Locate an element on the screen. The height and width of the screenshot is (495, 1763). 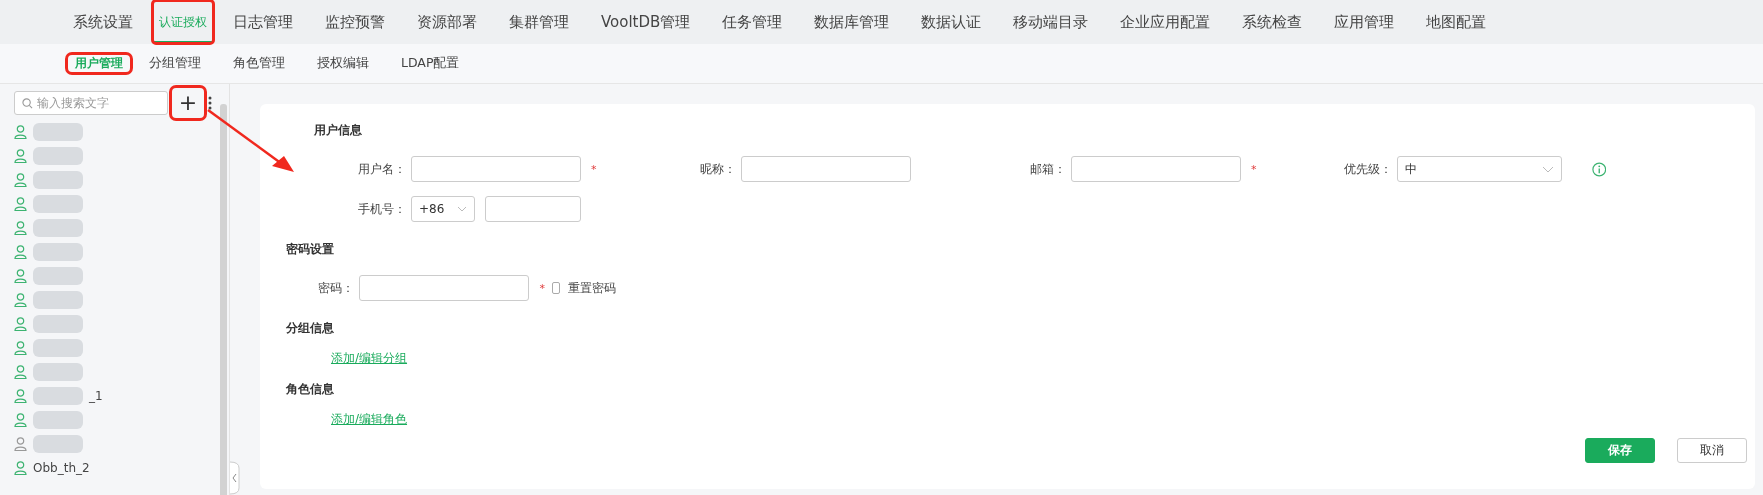
nav-tab: 系统检查 is located at coordinates (1272, 22).